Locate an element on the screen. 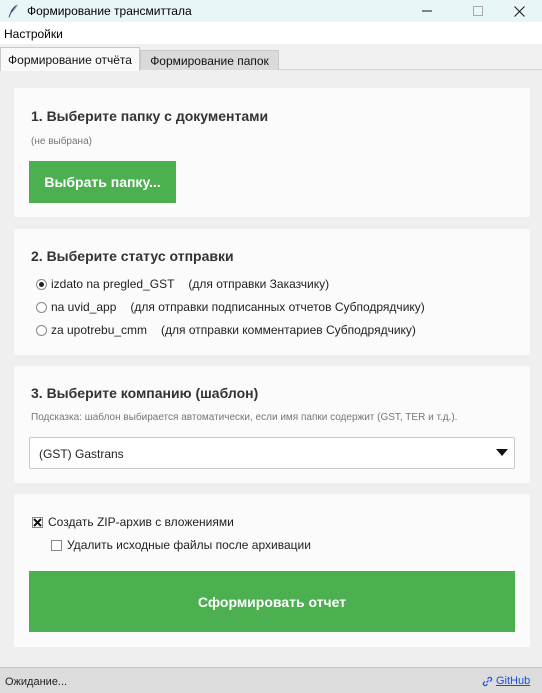 This screenshot has width=542, height=693. github-link-label: GitHub is located at coordinates (513, 681).